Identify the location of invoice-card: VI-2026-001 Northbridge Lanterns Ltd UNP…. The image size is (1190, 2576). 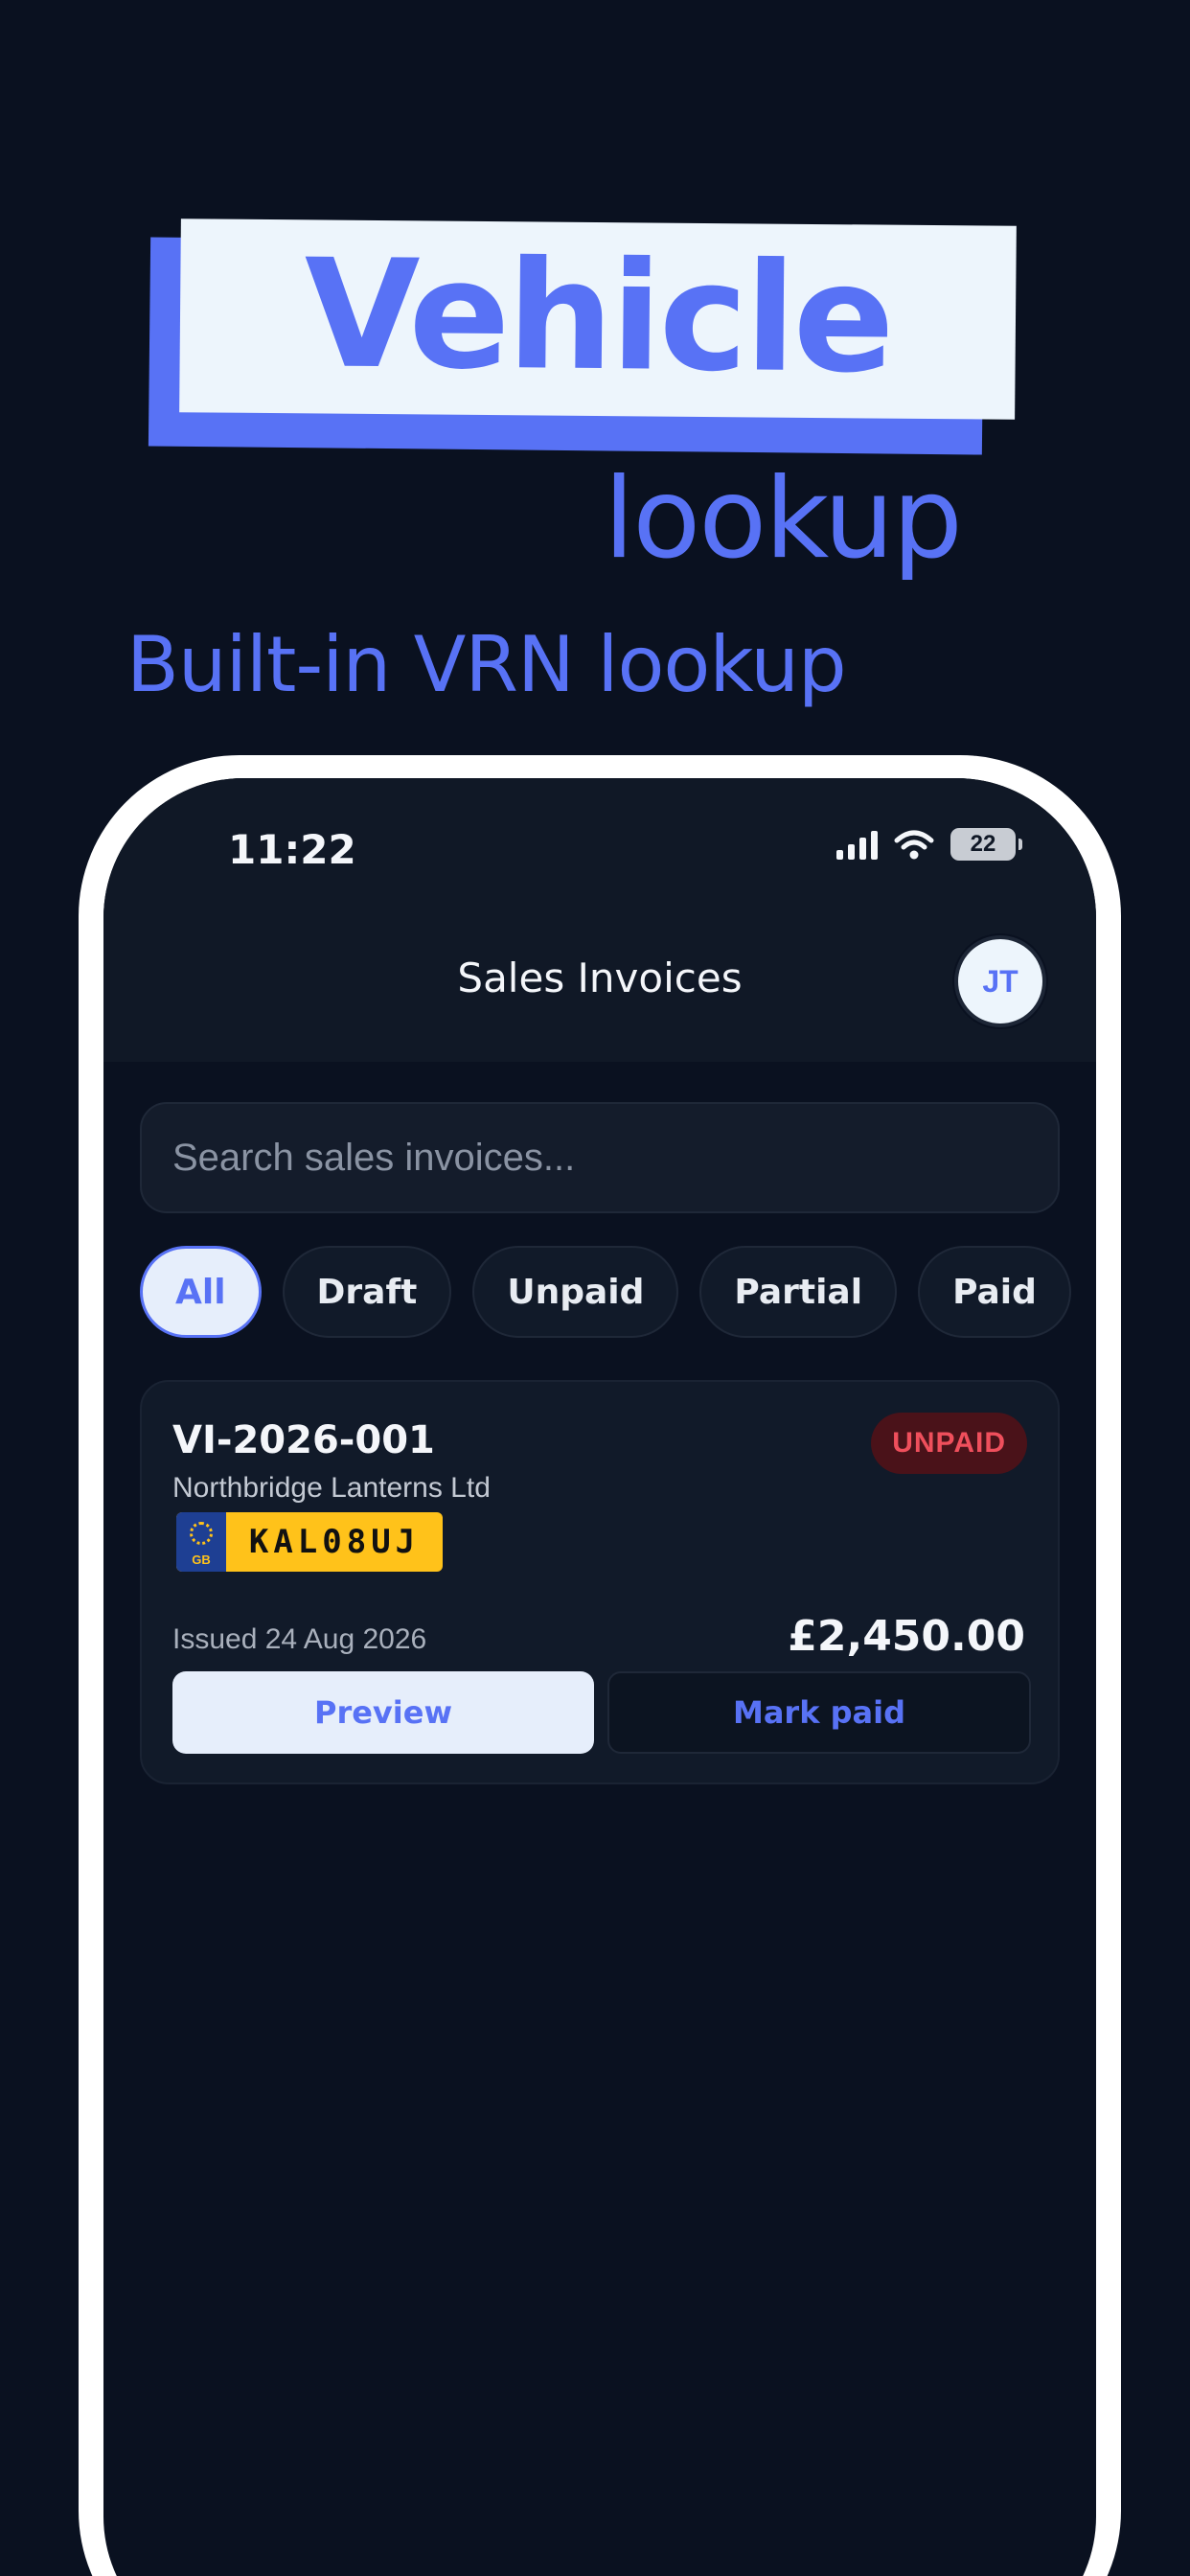
(600, 1582).